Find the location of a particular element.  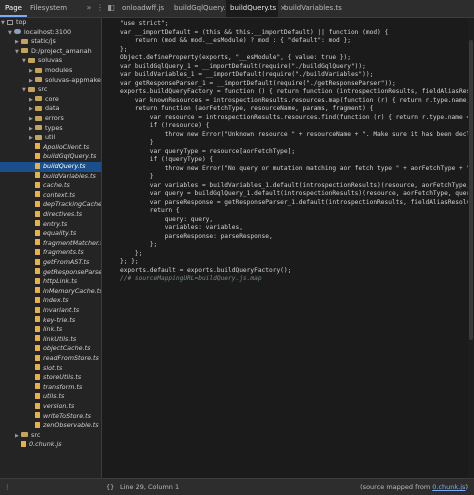

code-line: if (!queryType) { is located at coordinates (297, 160).